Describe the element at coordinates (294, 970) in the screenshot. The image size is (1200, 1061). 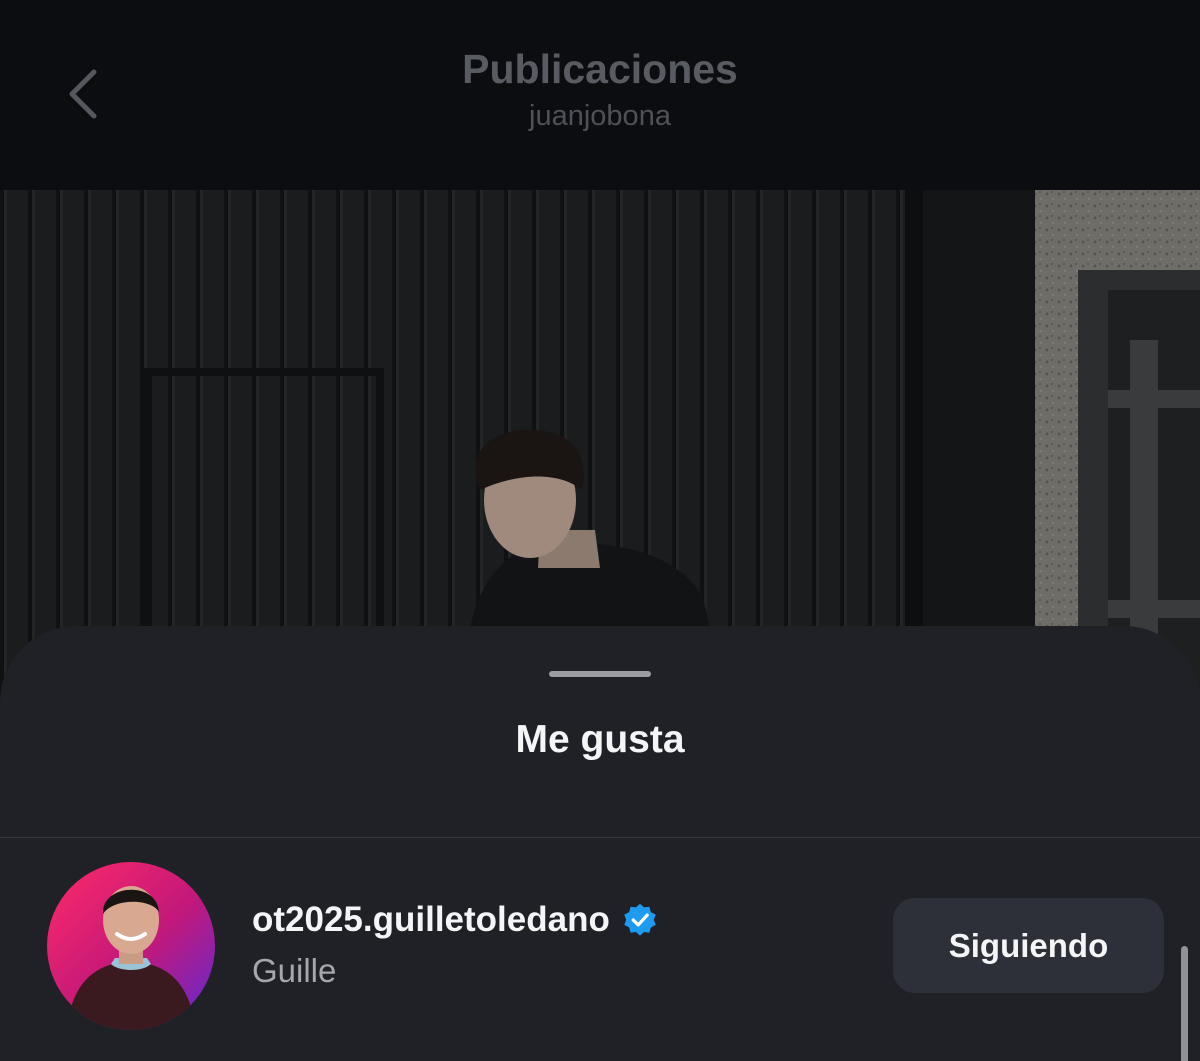
I see `full-name: Guille` at that location.